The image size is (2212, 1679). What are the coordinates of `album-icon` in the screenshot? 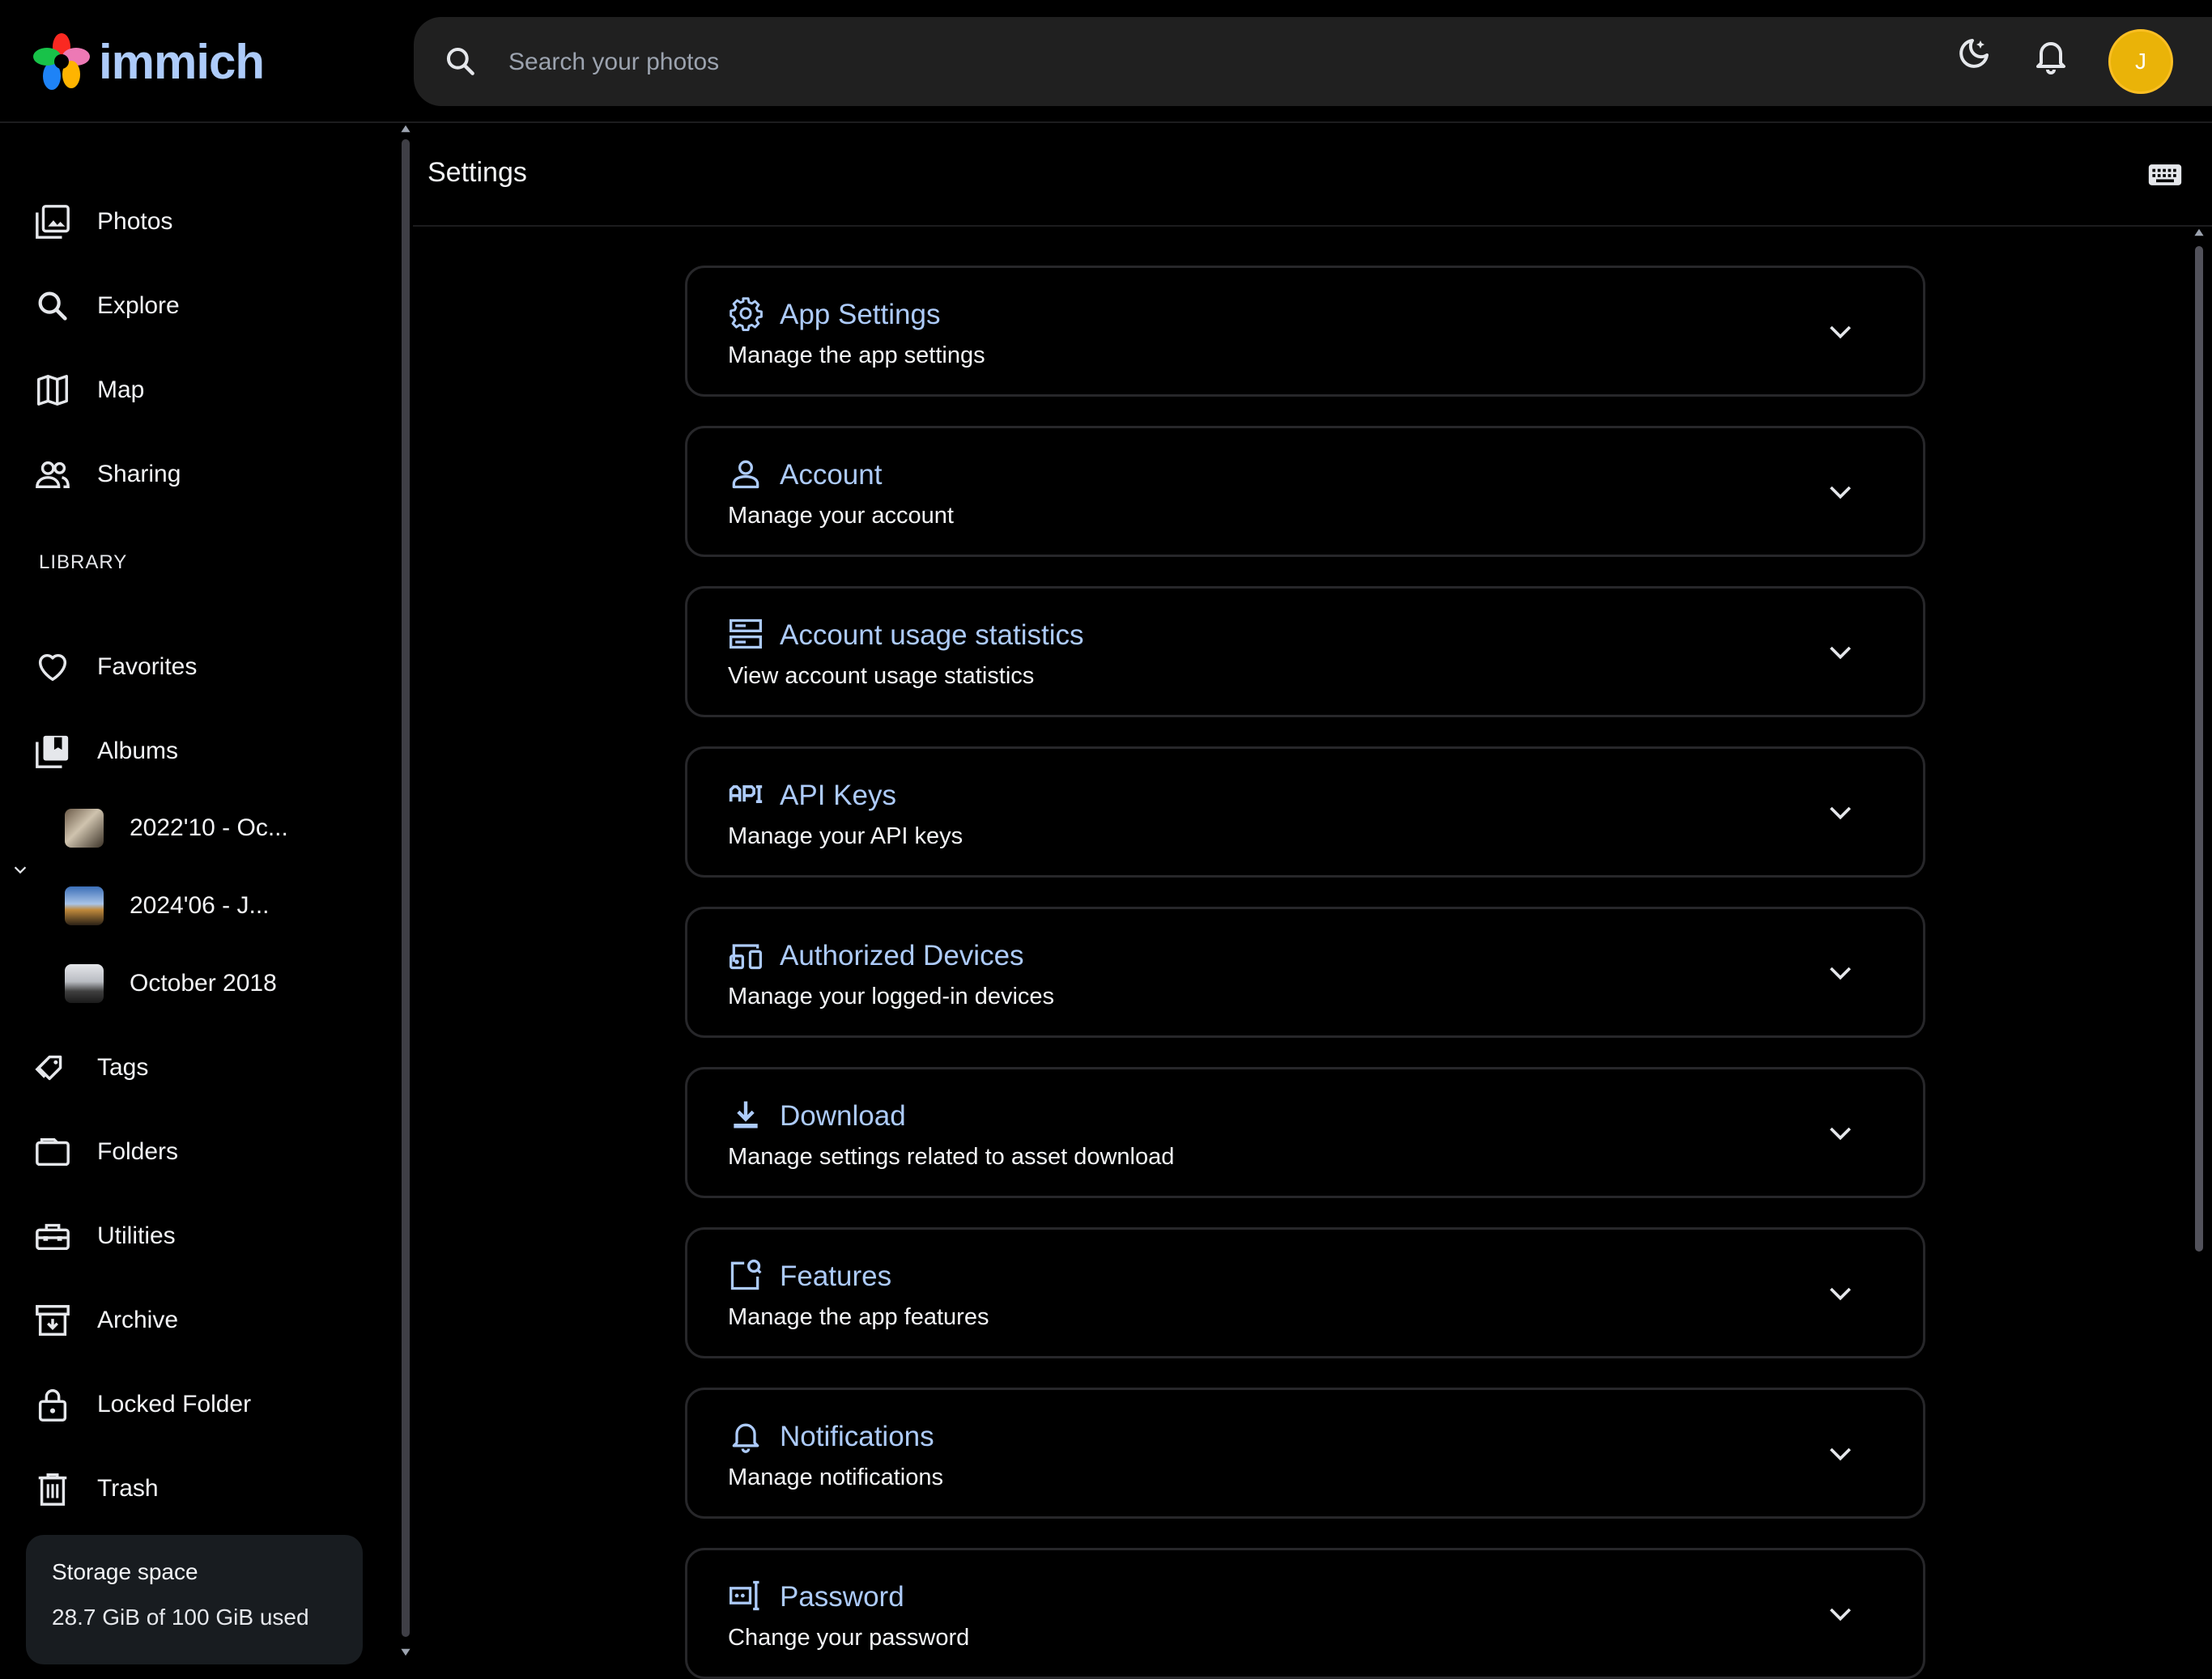 It's located at (53, 751).